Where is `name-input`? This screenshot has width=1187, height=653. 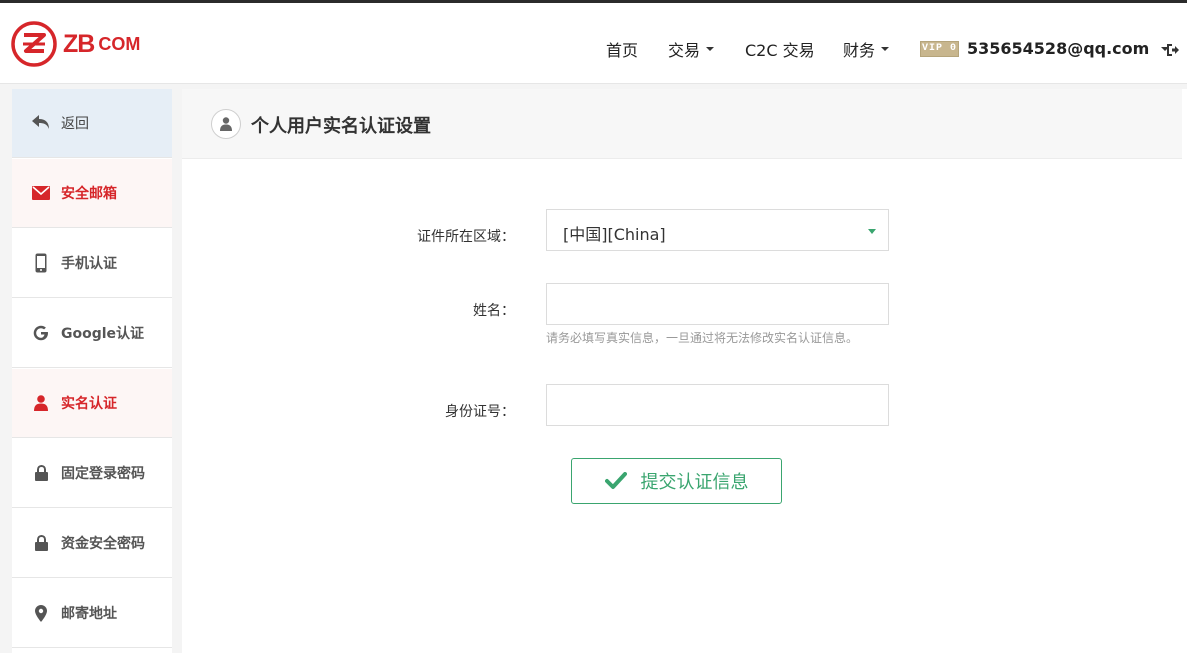
name-input is located at coordinates (717, 304).